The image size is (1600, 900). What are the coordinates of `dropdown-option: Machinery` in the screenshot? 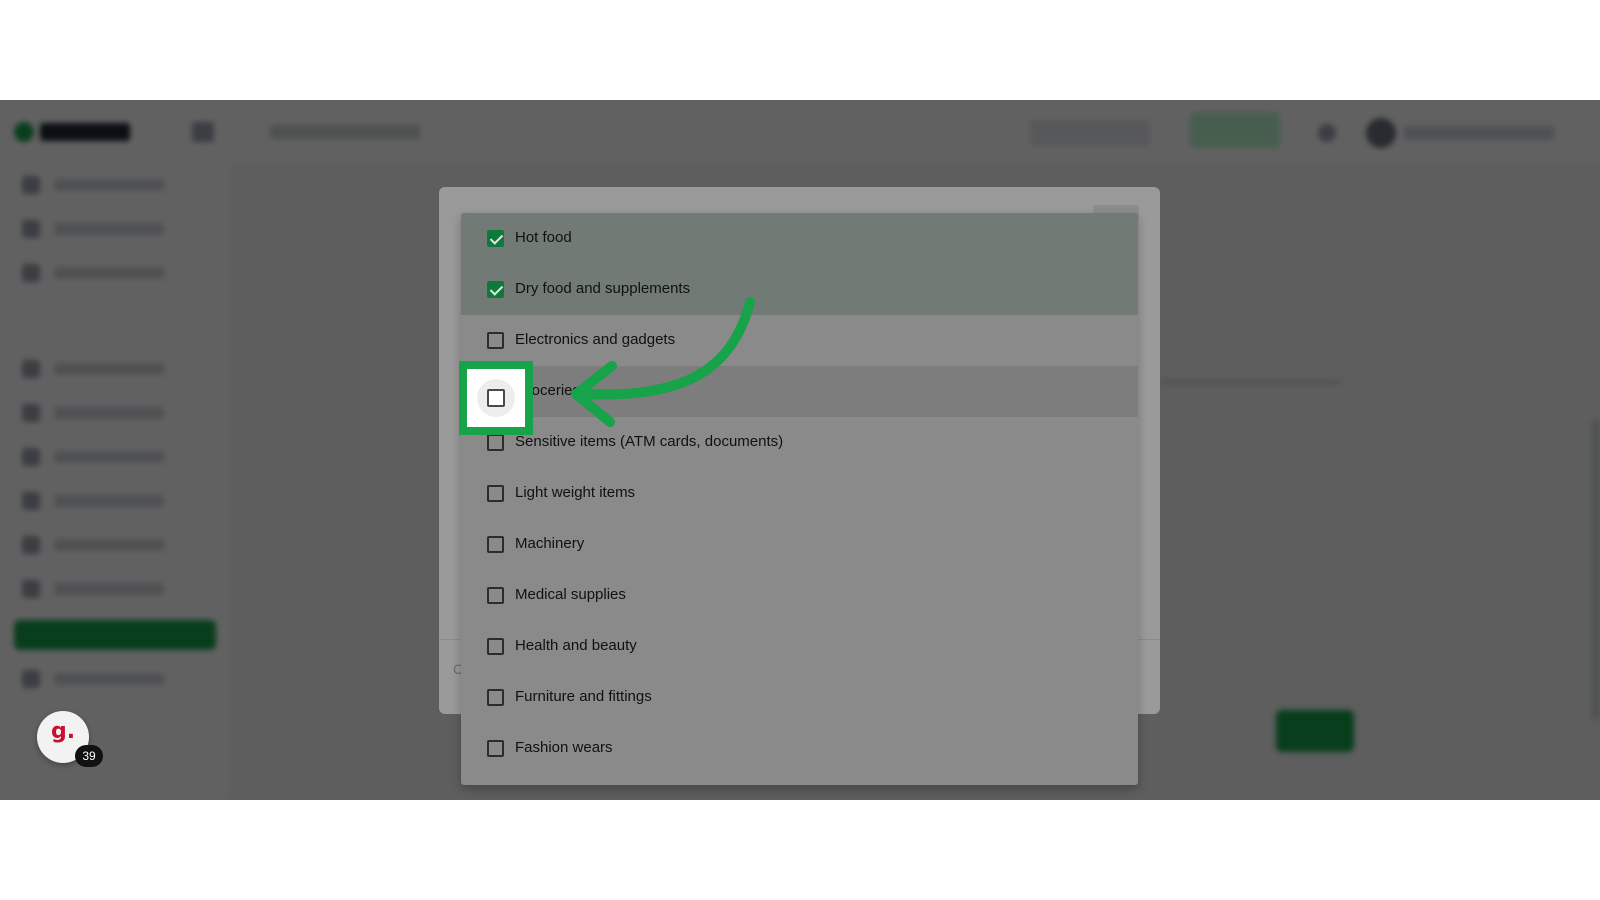 It's located at (799, 544).